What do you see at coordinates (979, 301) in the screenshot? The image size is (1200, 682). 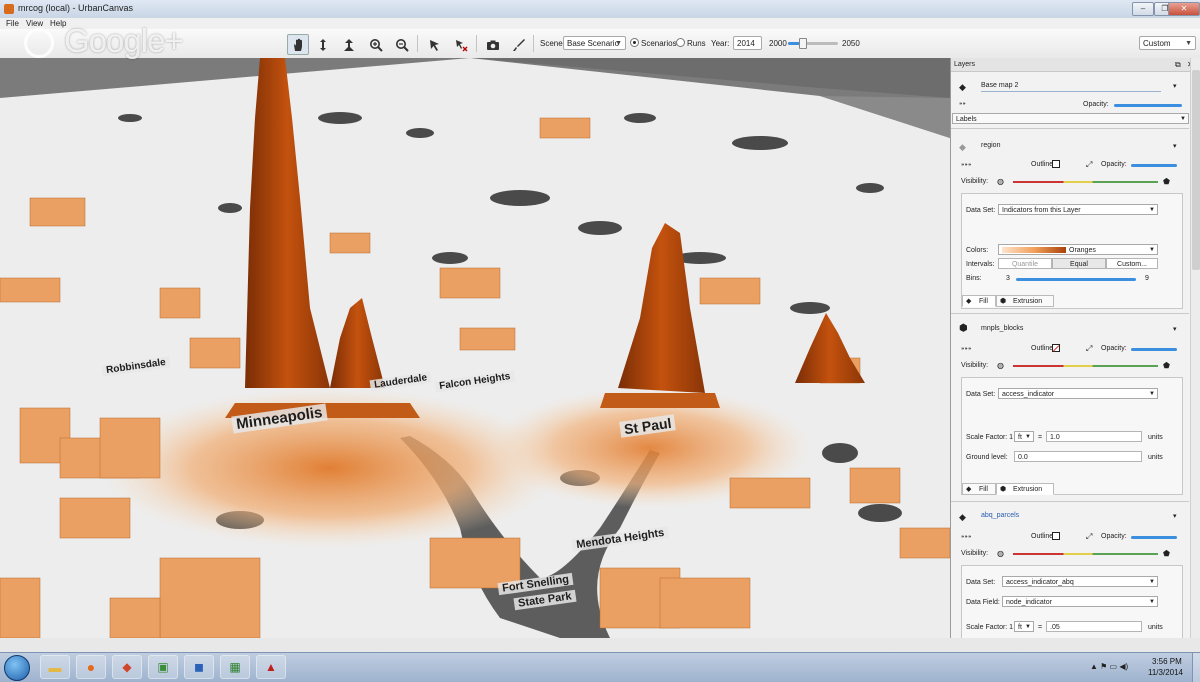 I see `region-tab-fill: ◆ Fill` at bounding box center [979, 301].